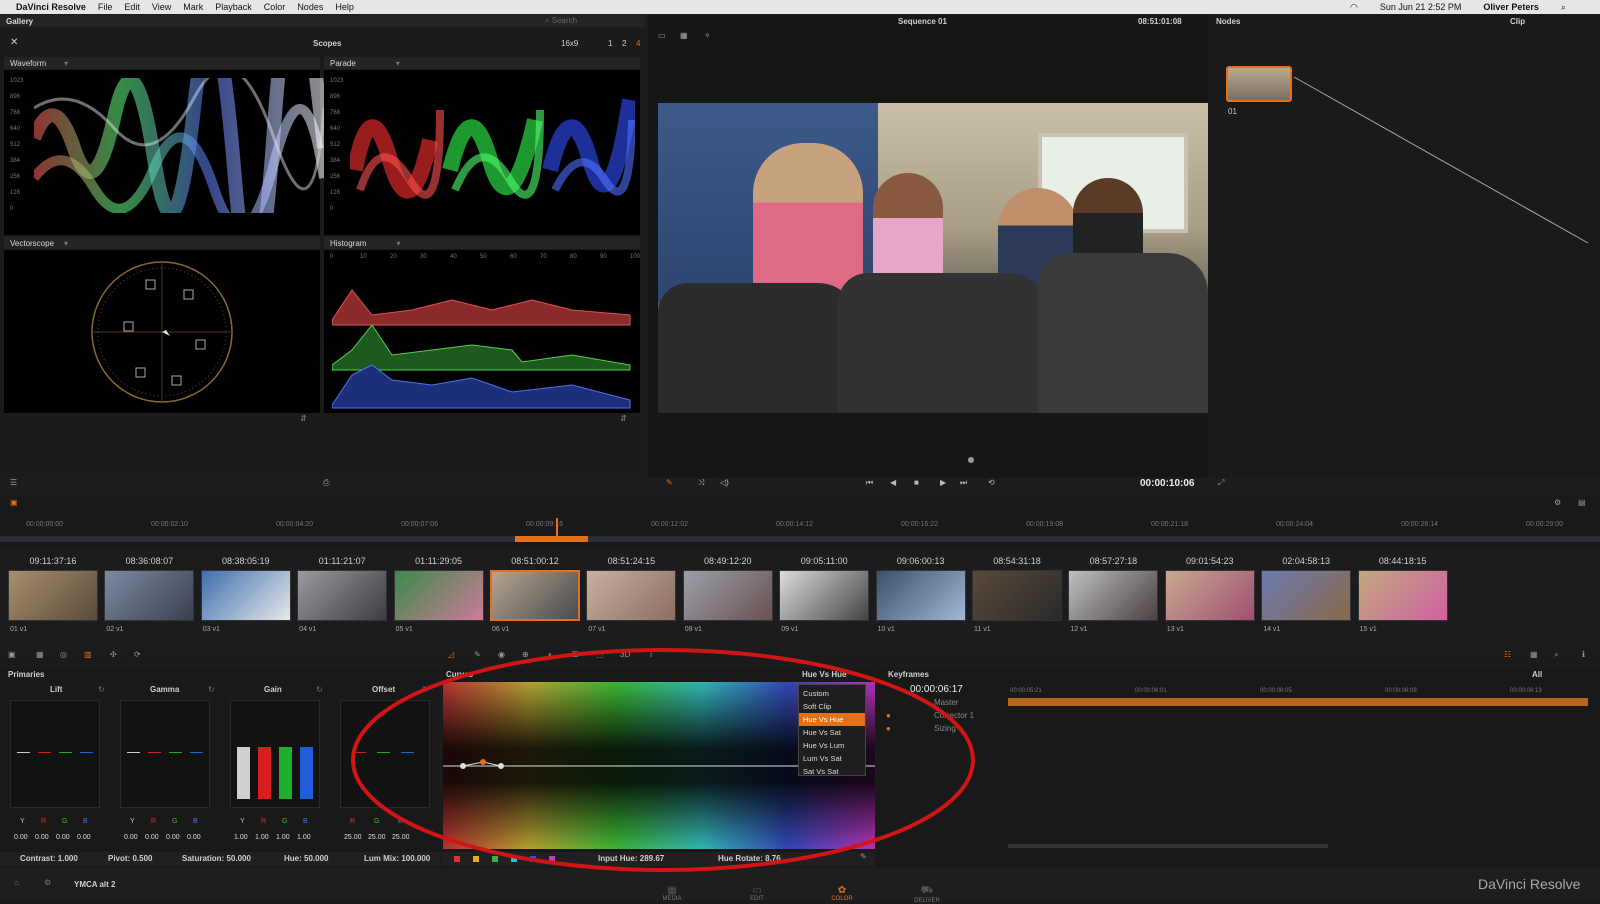 This screenshot has width=1600, height=904. Describe the element at coordinates (749, 858) in the screenshot. I see `hue-rotate-value: Hue Rotate: 8.76` at that location.